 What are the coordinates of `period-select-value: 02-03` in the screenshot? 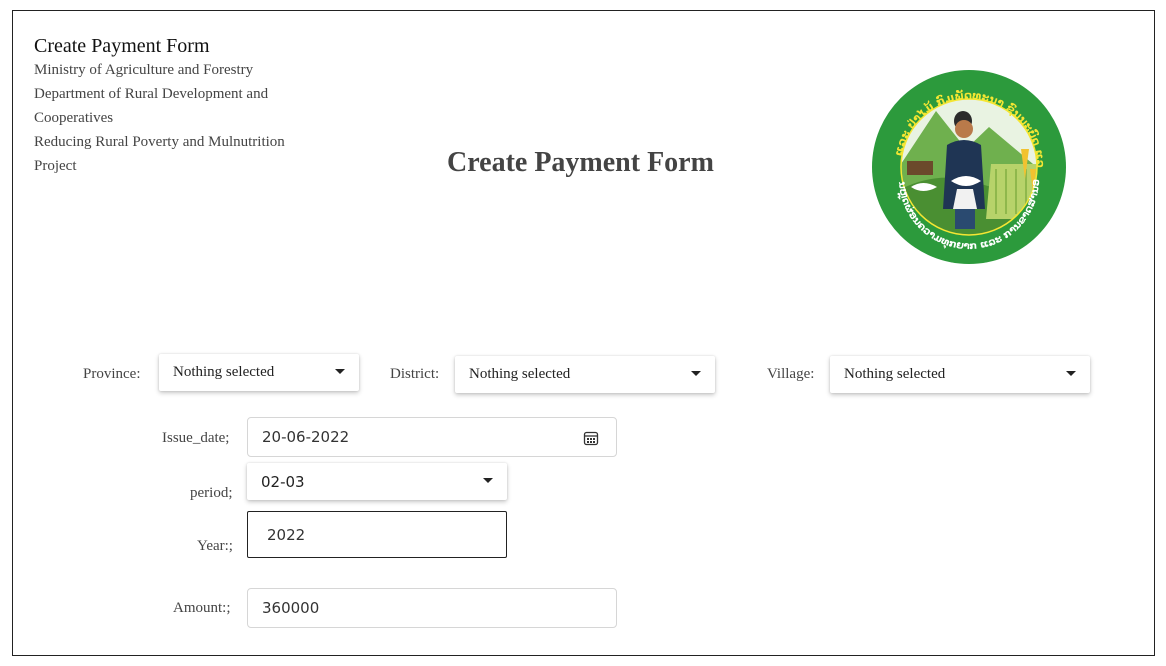 It's located at (283, 481).